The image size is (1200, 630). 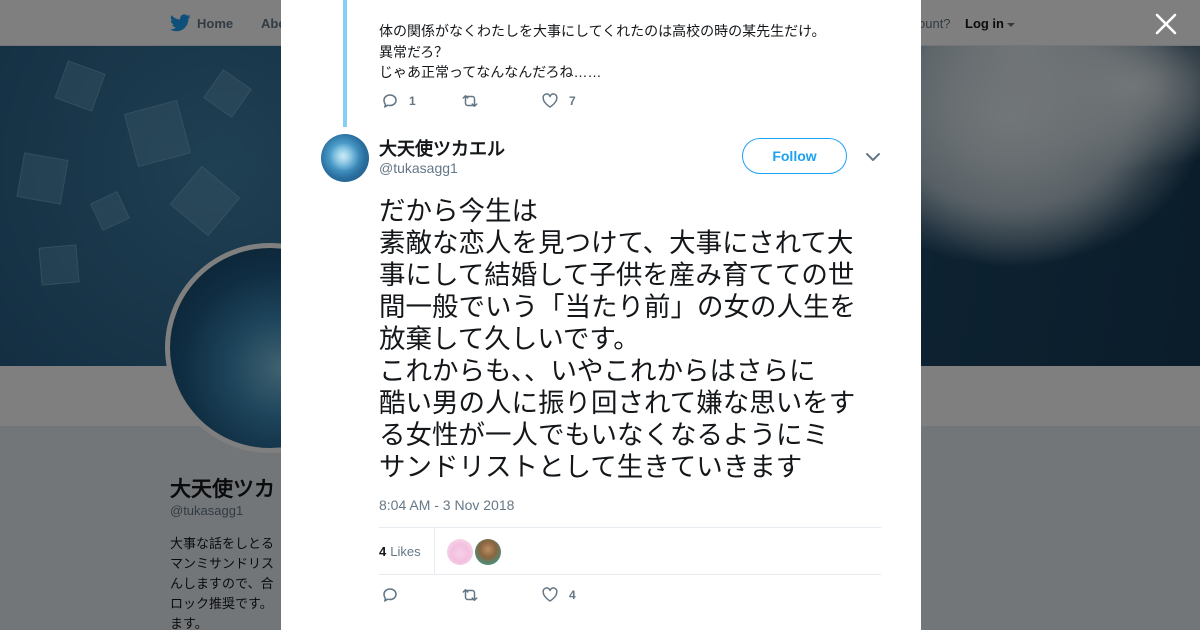 I want to click on reply-button: 1, so click(x=421, y=101).